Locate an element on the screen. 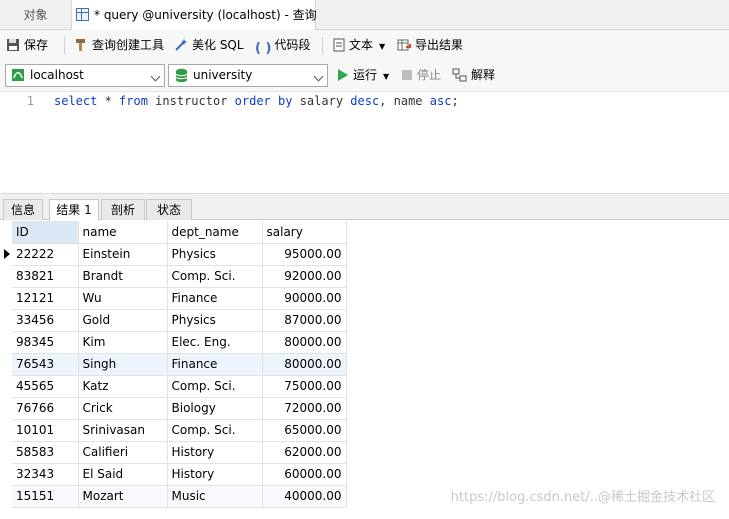  table-row: 98345 Kim Elec. Eng. 80000.00 is located at coordinates (173, 342).